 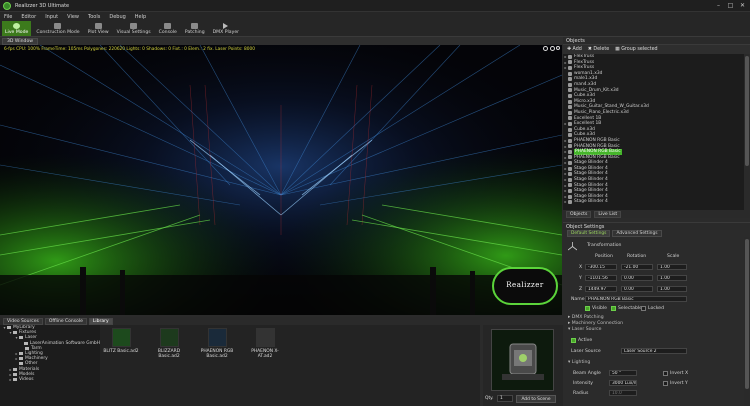 I want to click on objects-scrollbar, so click(x=747, y=132).